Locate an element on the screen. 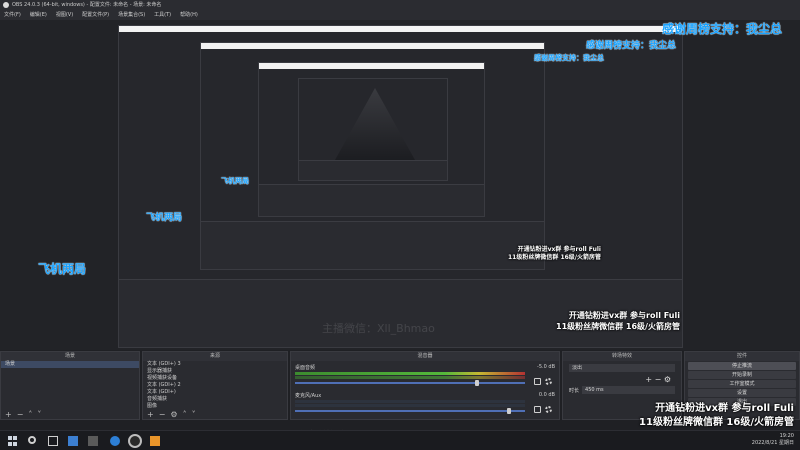  menu-help: 帮助(H) is located at coordinates (189, 15).